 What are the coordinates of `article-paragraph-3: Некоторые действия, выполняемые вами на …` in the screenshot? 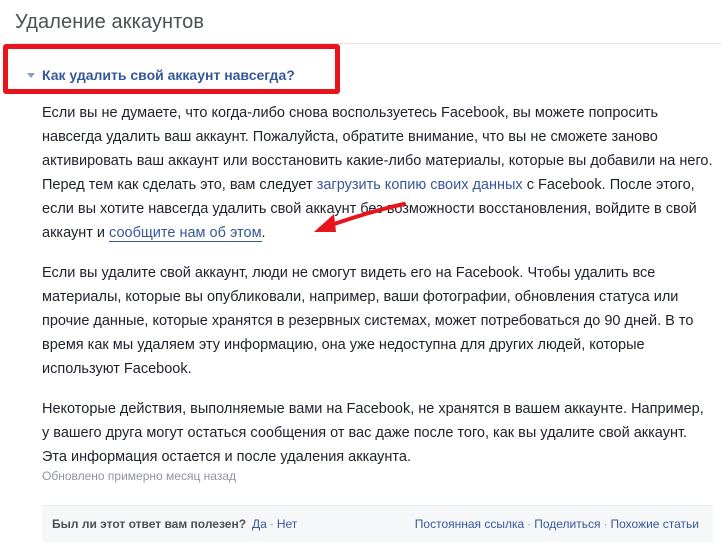 It's located at (373, 433).